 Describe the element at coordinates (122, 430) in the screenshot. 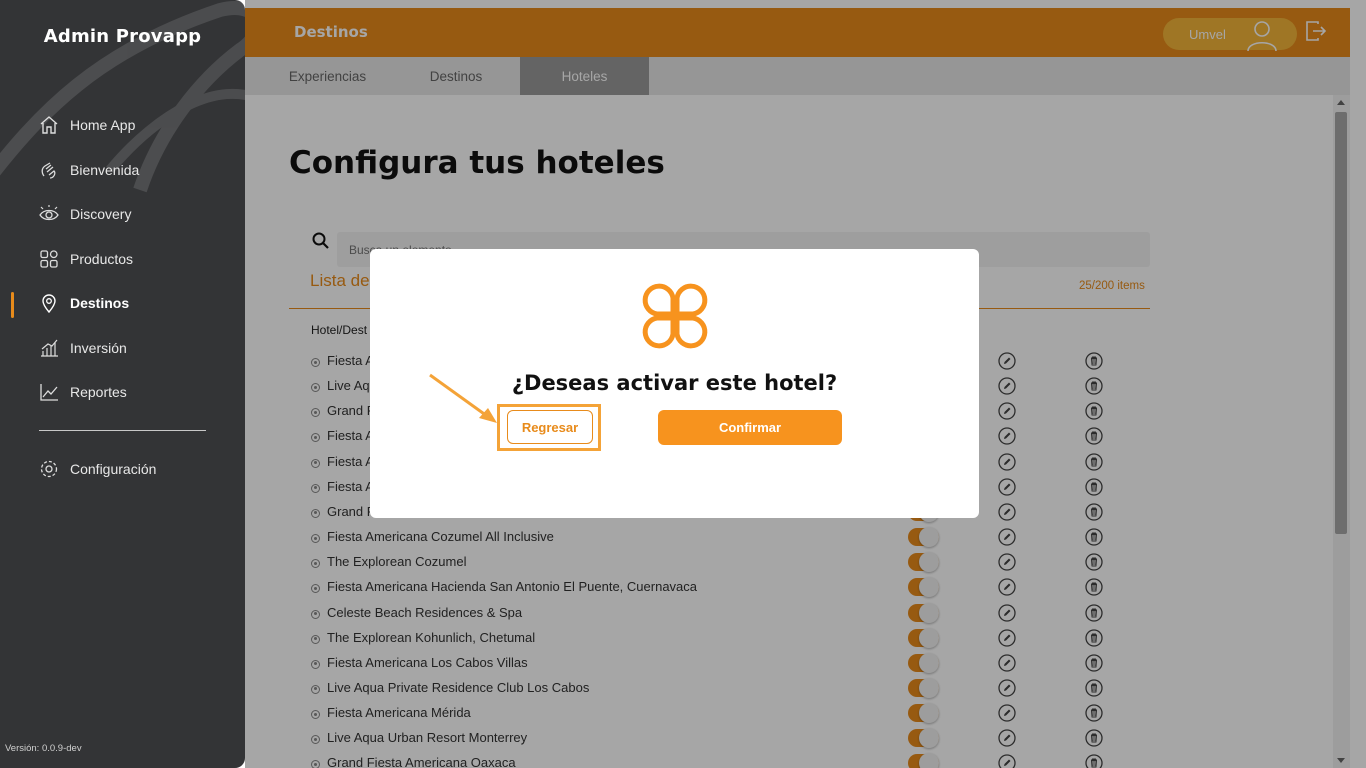

I see `sidebar-divider` at that location.